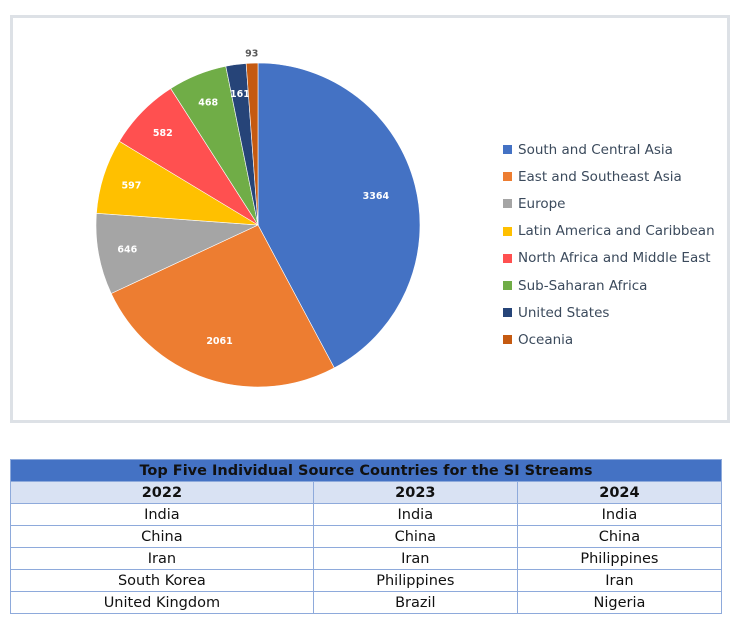 The width and height of the screenshot is (742, 632). I want to click on legend-item: Latin America and Caribbean, so click(609, 231).